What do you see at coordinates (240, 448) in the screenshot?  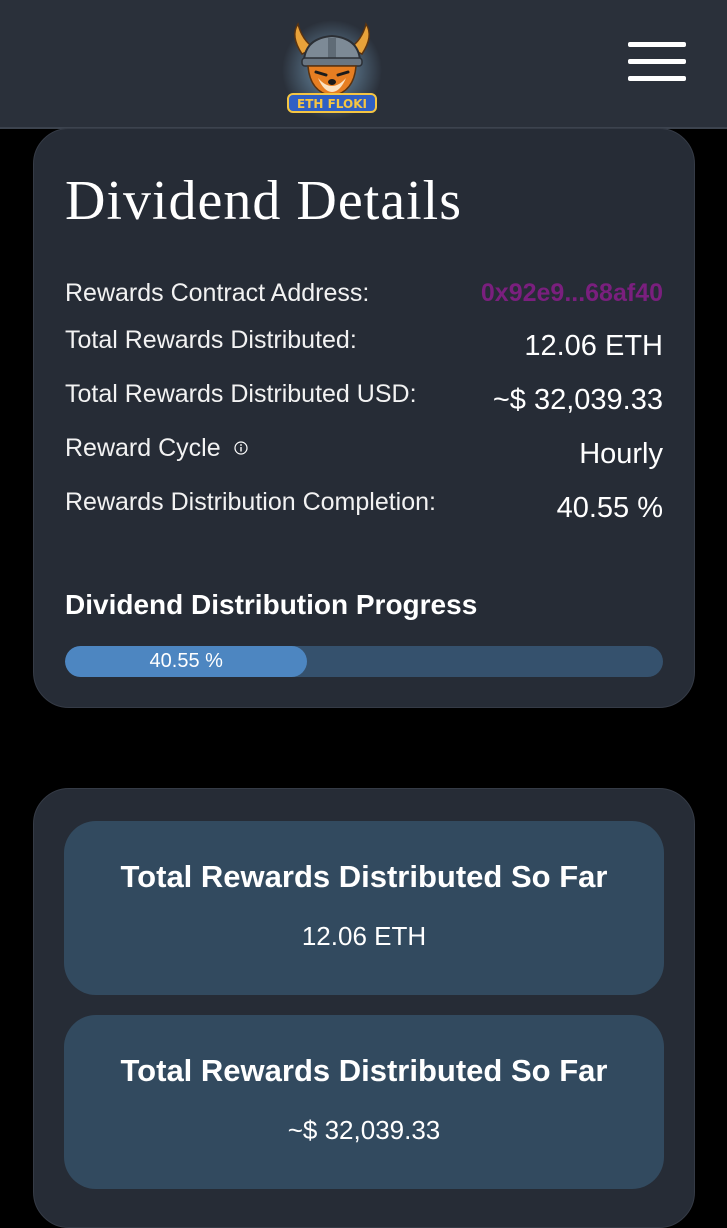 I see `info-icon` at bounding box center [240, 448].